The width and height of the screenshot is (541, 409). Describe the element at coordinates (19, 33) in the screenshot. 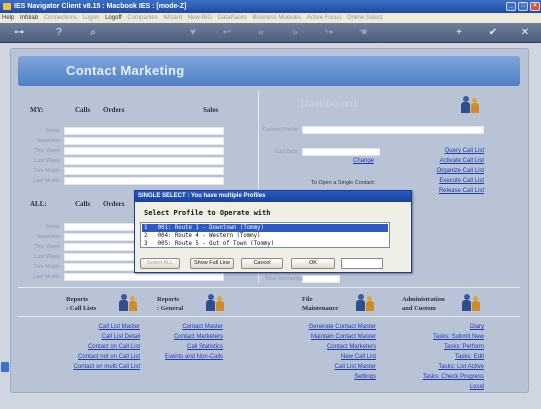

I see `key-icon: ⊶` at that location.